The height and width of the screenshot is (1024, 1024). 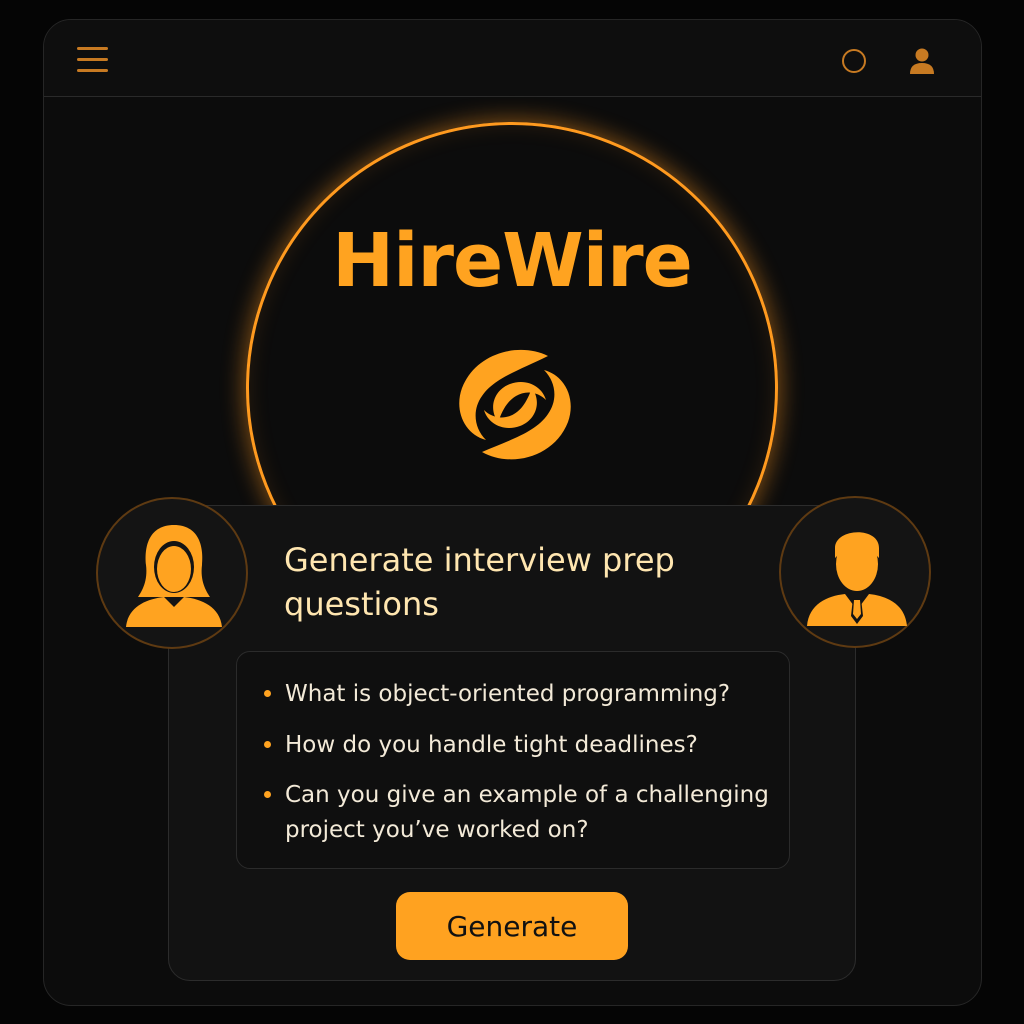 I want to click on swirl-logo-icon, so click(x=515, y=405).